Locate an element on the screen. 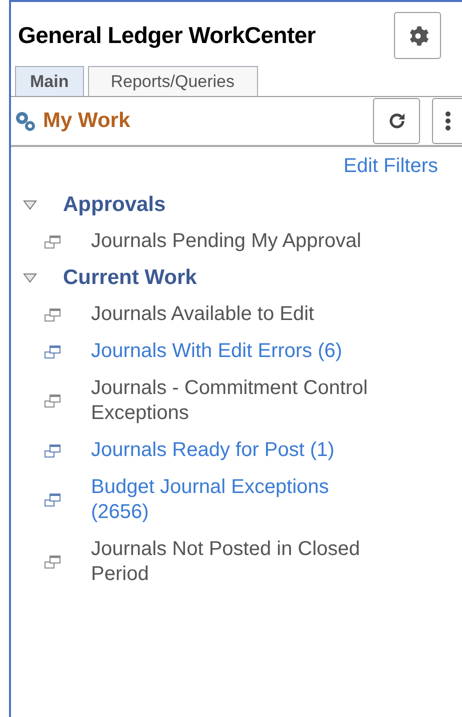 This screenshot has width=462, height=717. refresh-icon is located at coordinates (397, 121).